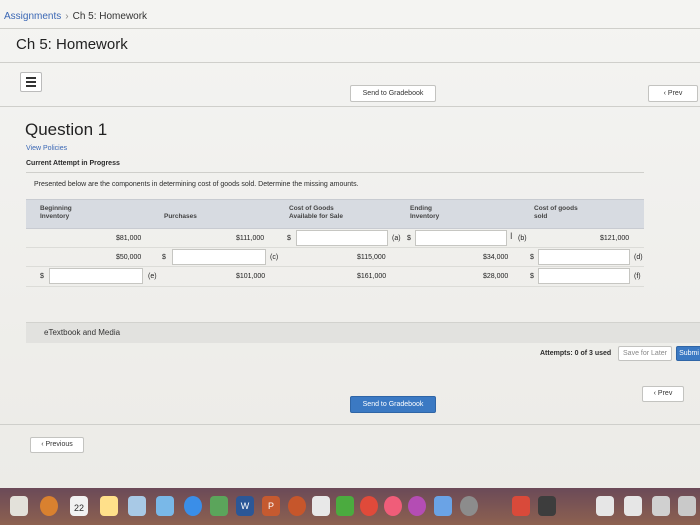  I want to click on prev-button: ‹ Prev, so click(673, 93).